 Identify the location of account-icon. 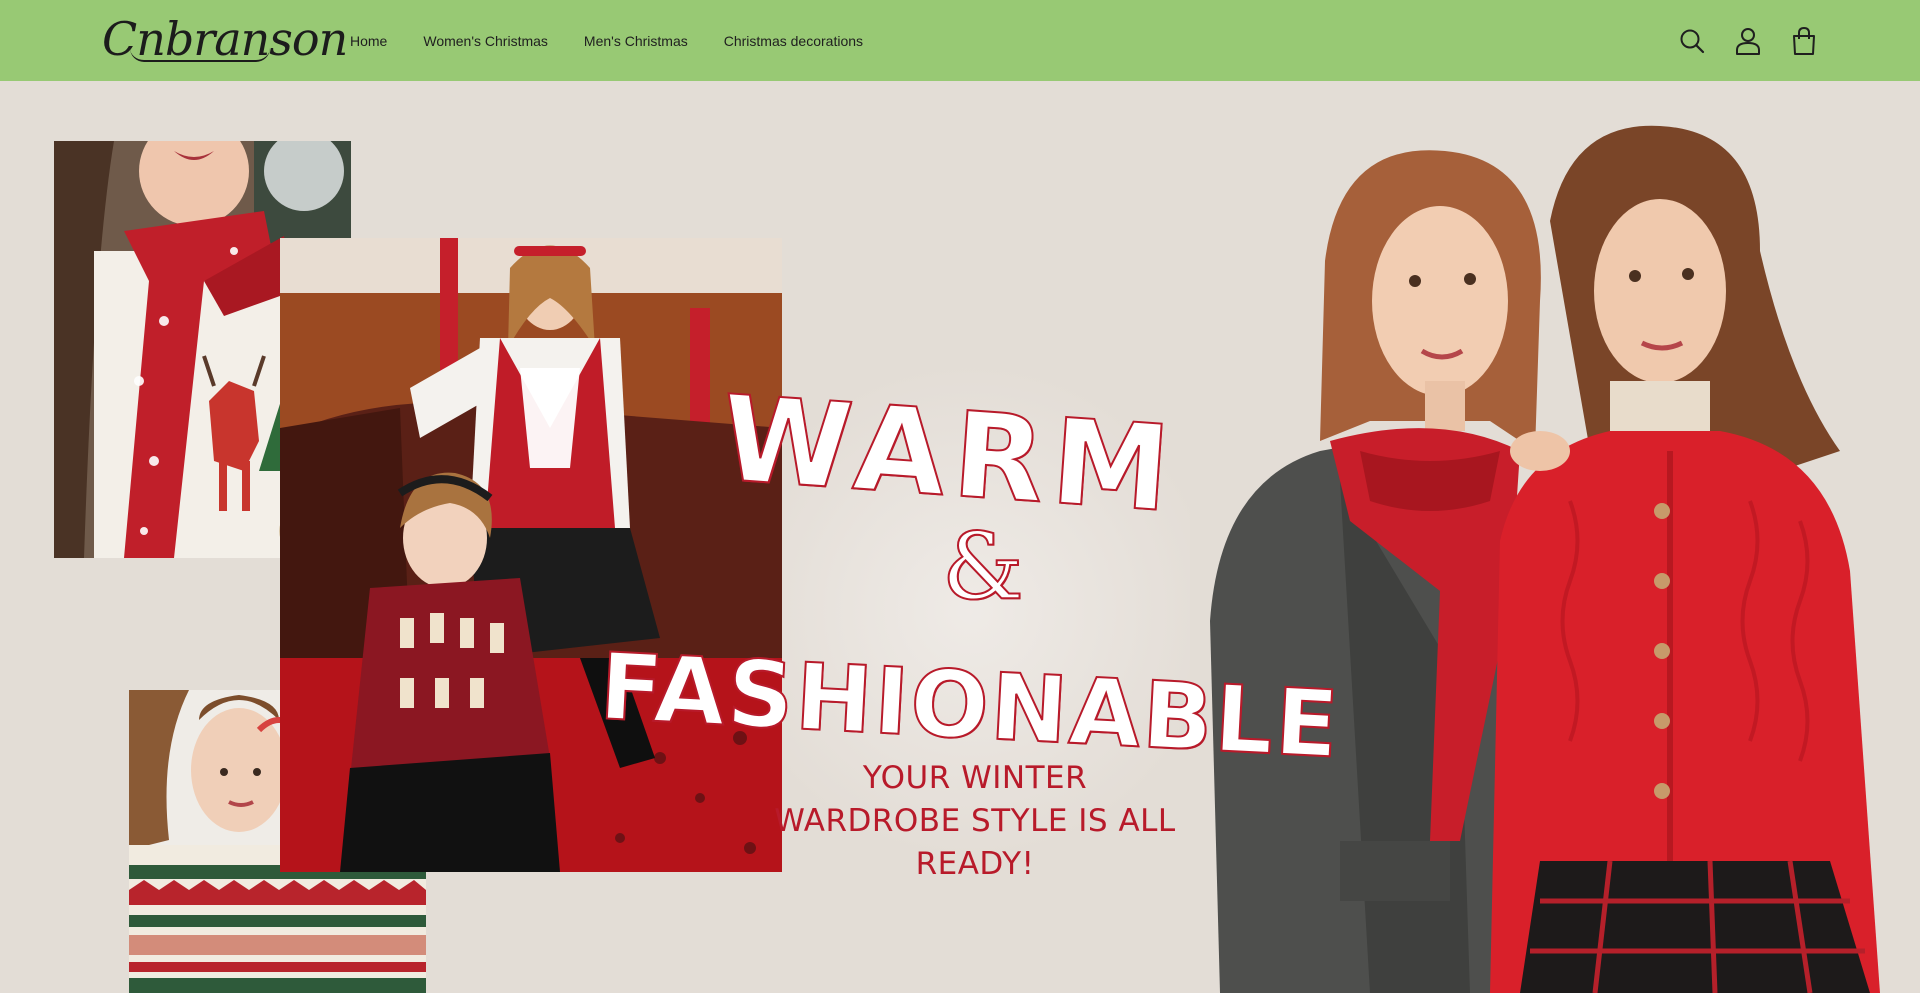
(1748, 41).